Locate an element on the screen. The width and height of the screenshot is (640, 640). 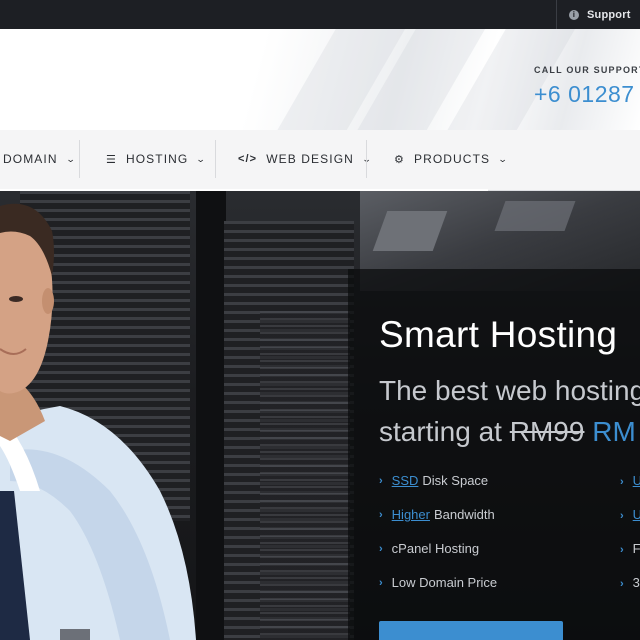
price-prefix: starting at is located at coordinates (444, 431).